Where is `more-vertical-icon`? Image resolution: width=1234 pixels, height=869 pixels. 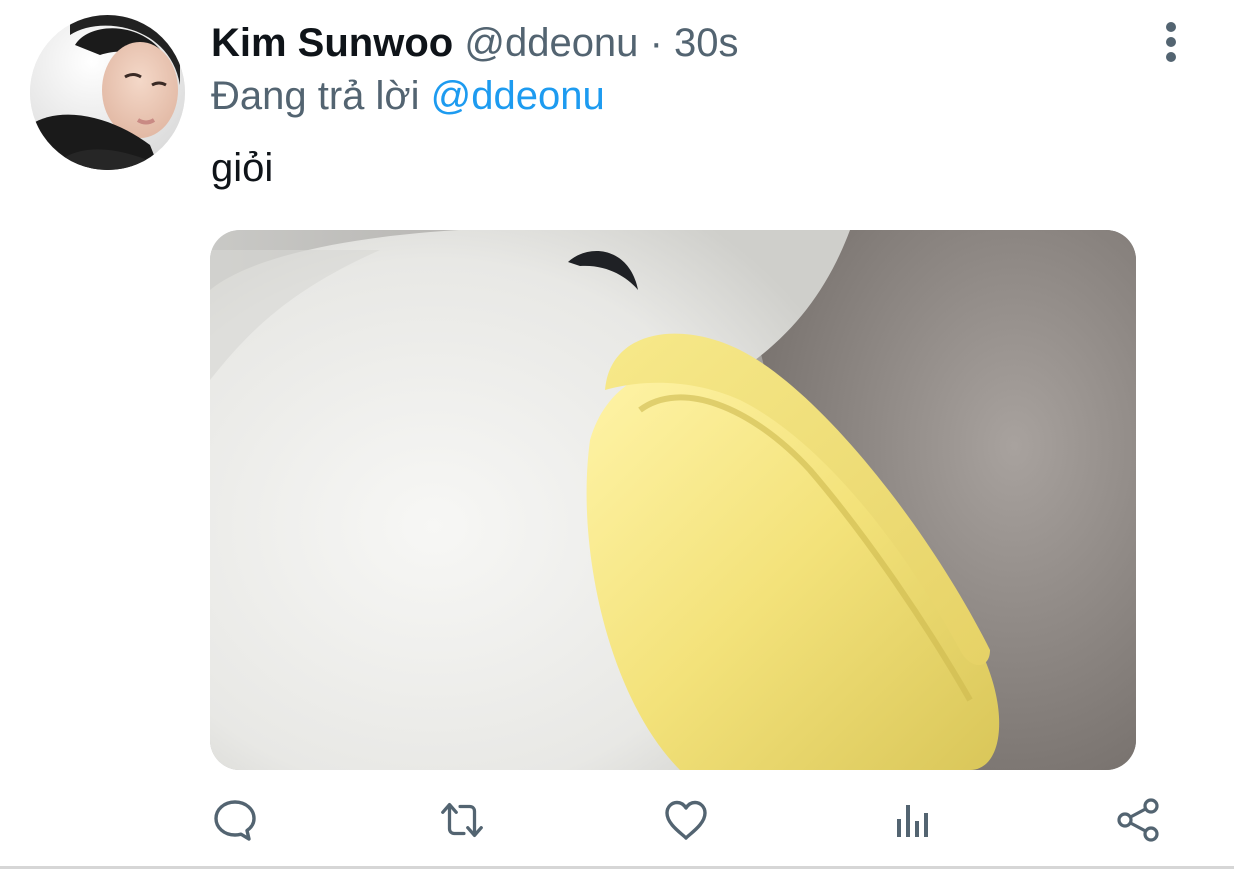
more-vertical-icon is located at coordinates (1171, 42).